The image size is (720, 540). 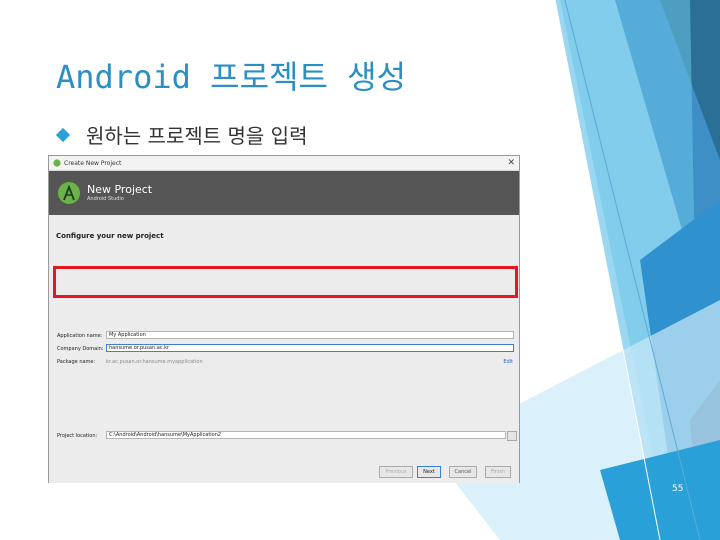 I want to click on project-banner: New Project Android Studio, so click(x=284, y=193).